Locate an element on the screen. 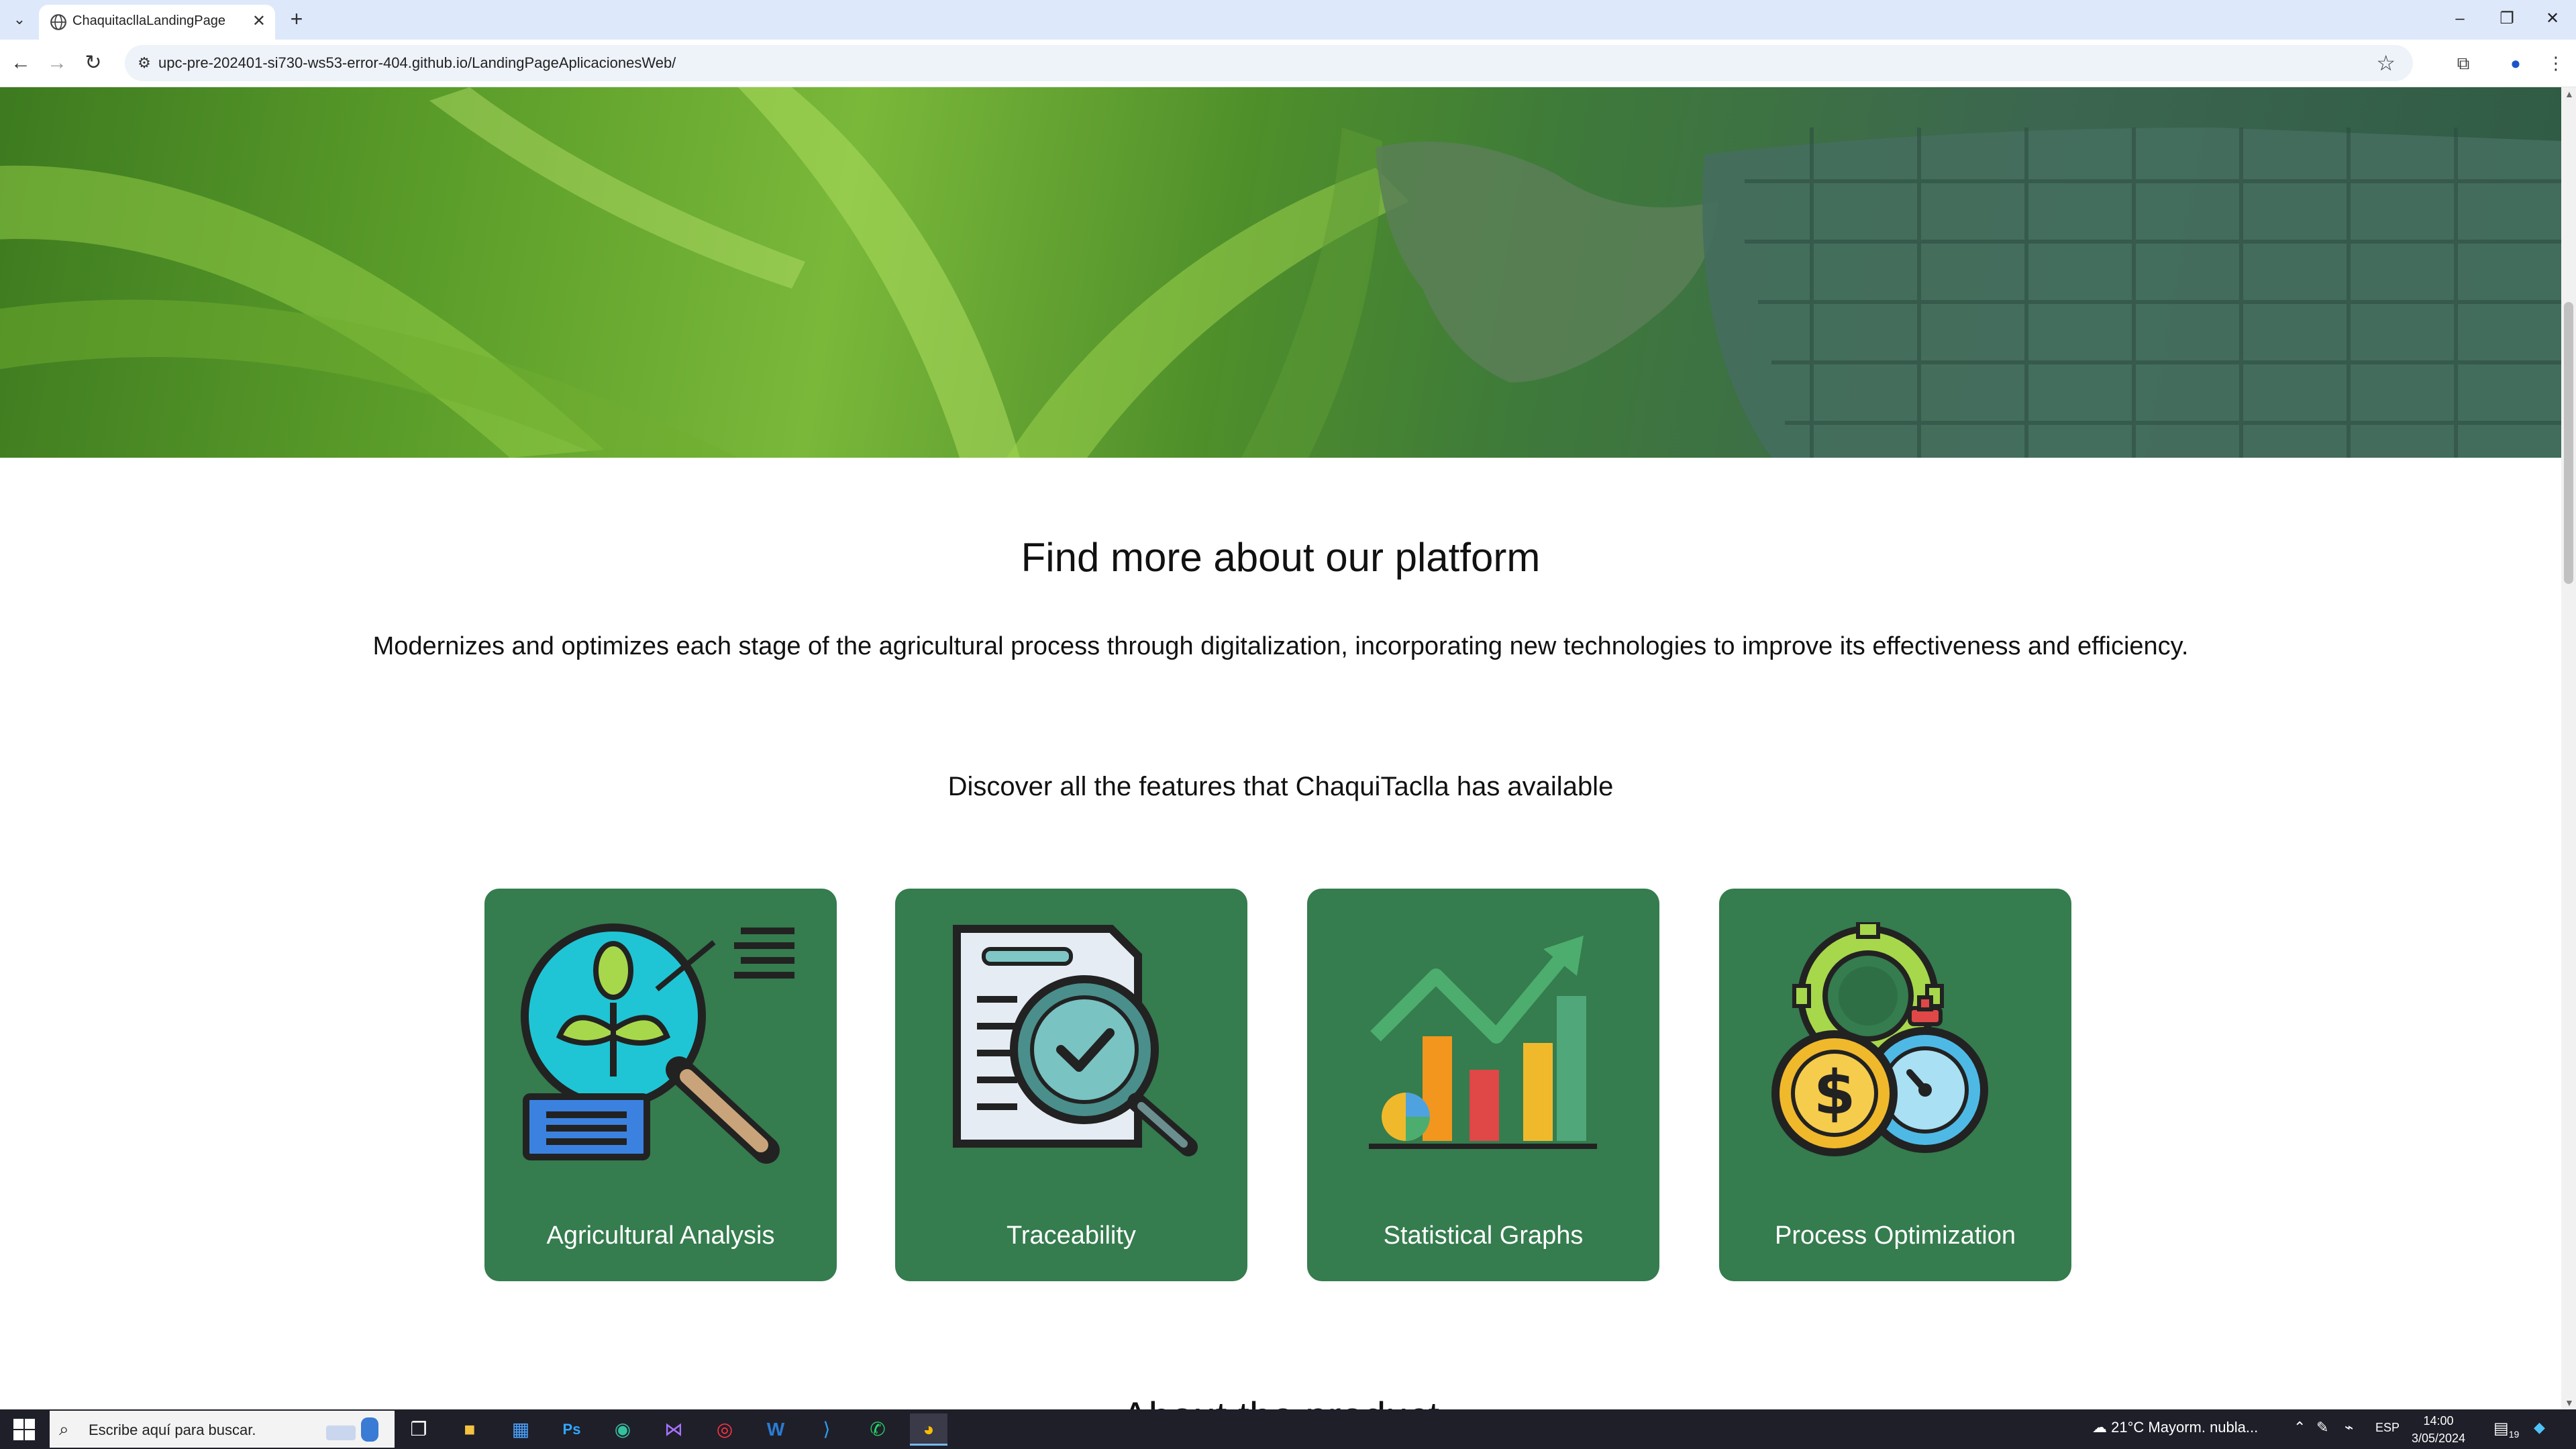  feature-card-traceability: Traceability is located at coordinates (1071, 1085).